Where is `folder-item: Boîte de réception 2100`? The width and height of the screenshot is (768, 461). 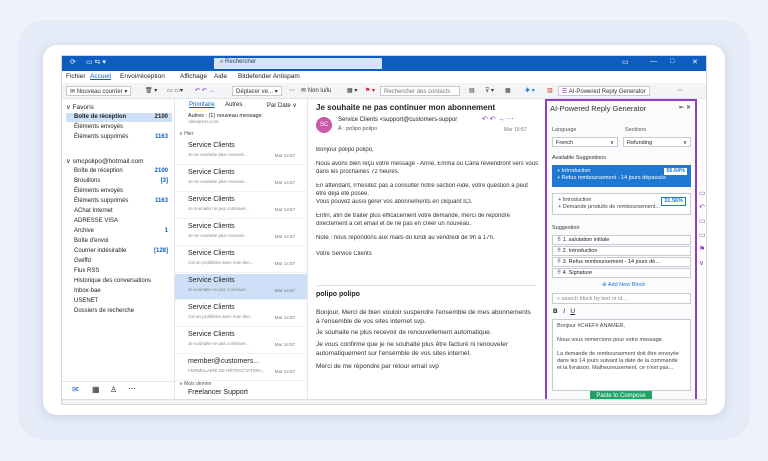
folder-item: Boîte de réception 2100 is located at coordinates (119, 171).